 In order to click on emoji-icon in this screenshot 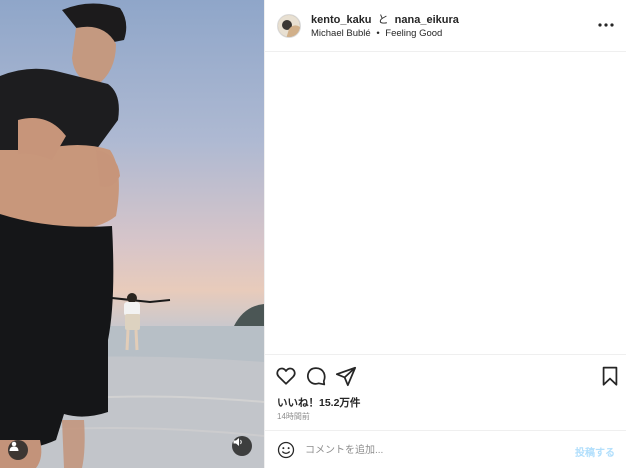, I will do `click(286, 450)`.